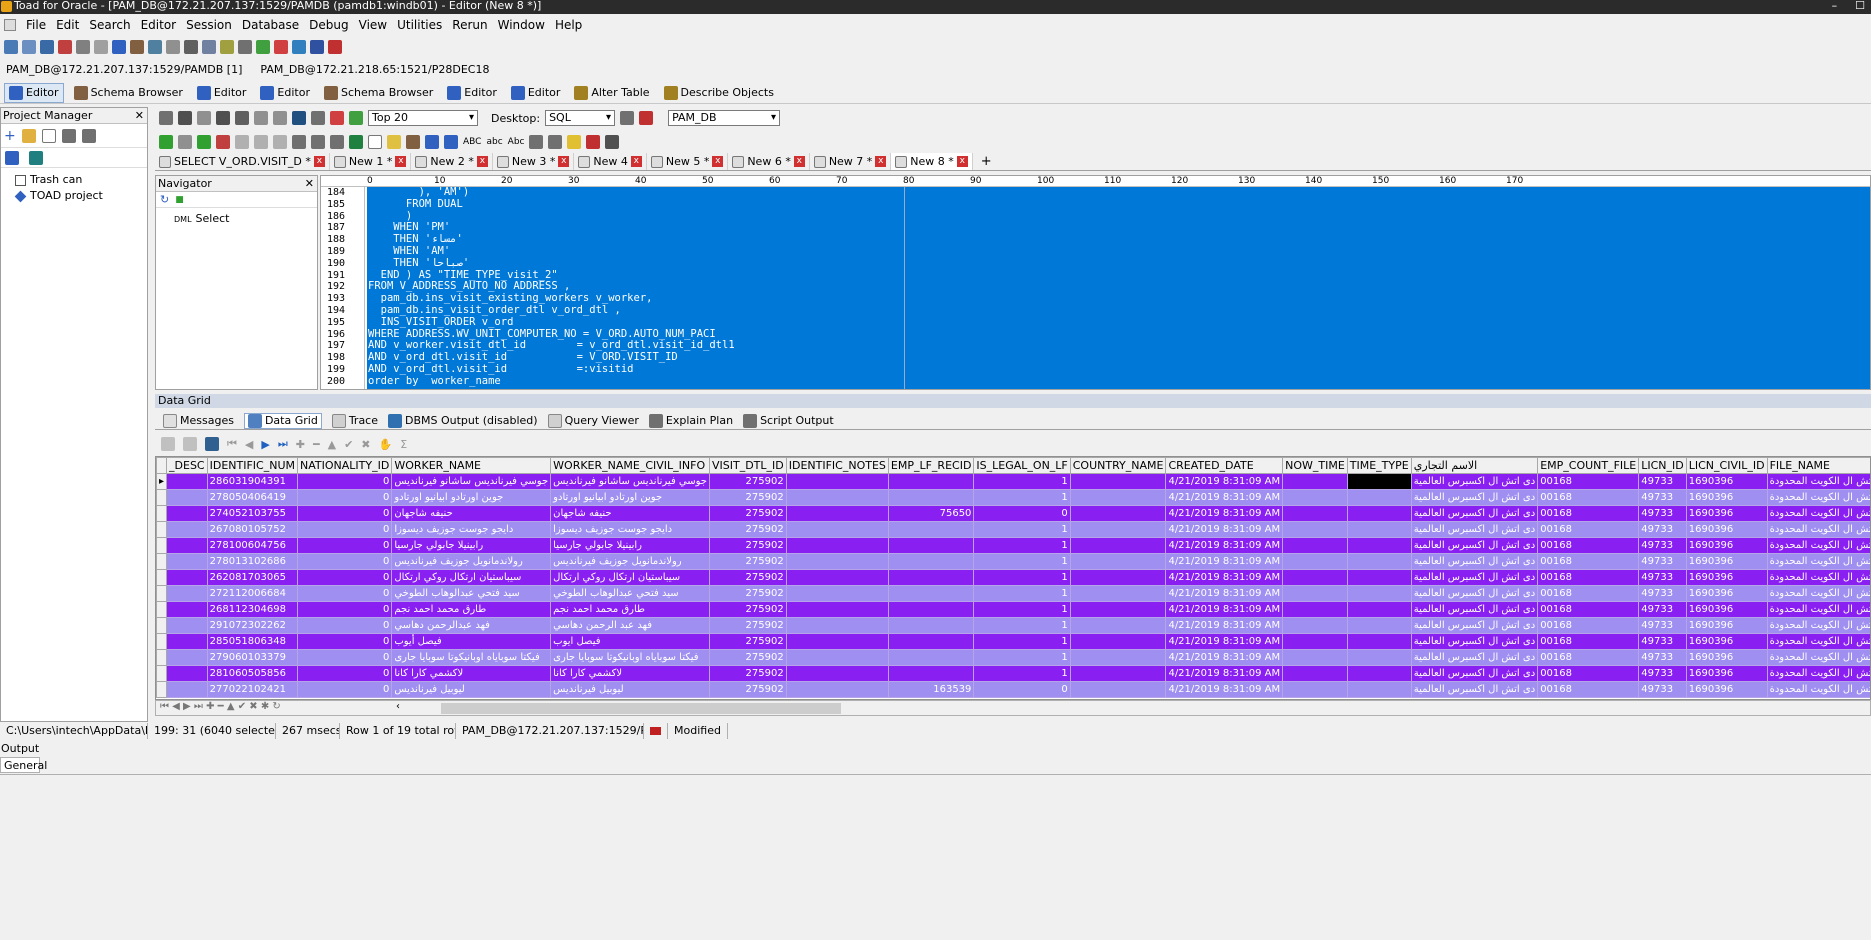 The height and width of the screenshot is (940, 1871). Describe the element at coordinates (630, 481) in the screenshot. I see `table-cell: جوسي فيرنانديس ساشانو فيرنانديس` at that location.